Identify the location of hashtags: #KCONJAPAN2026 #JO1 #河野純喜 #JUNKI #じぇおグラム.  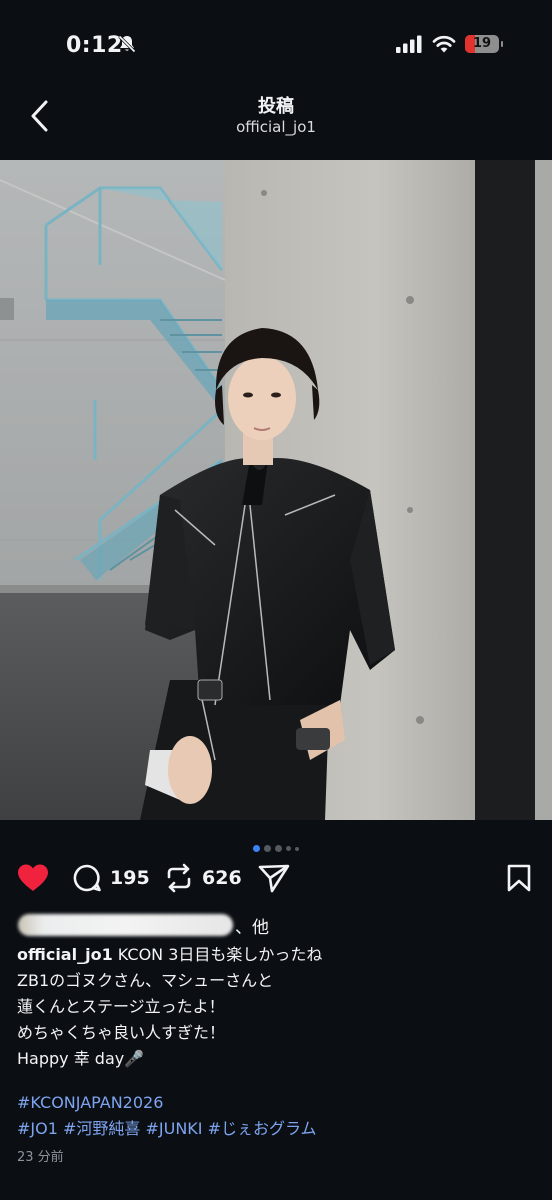
(277, 1116).